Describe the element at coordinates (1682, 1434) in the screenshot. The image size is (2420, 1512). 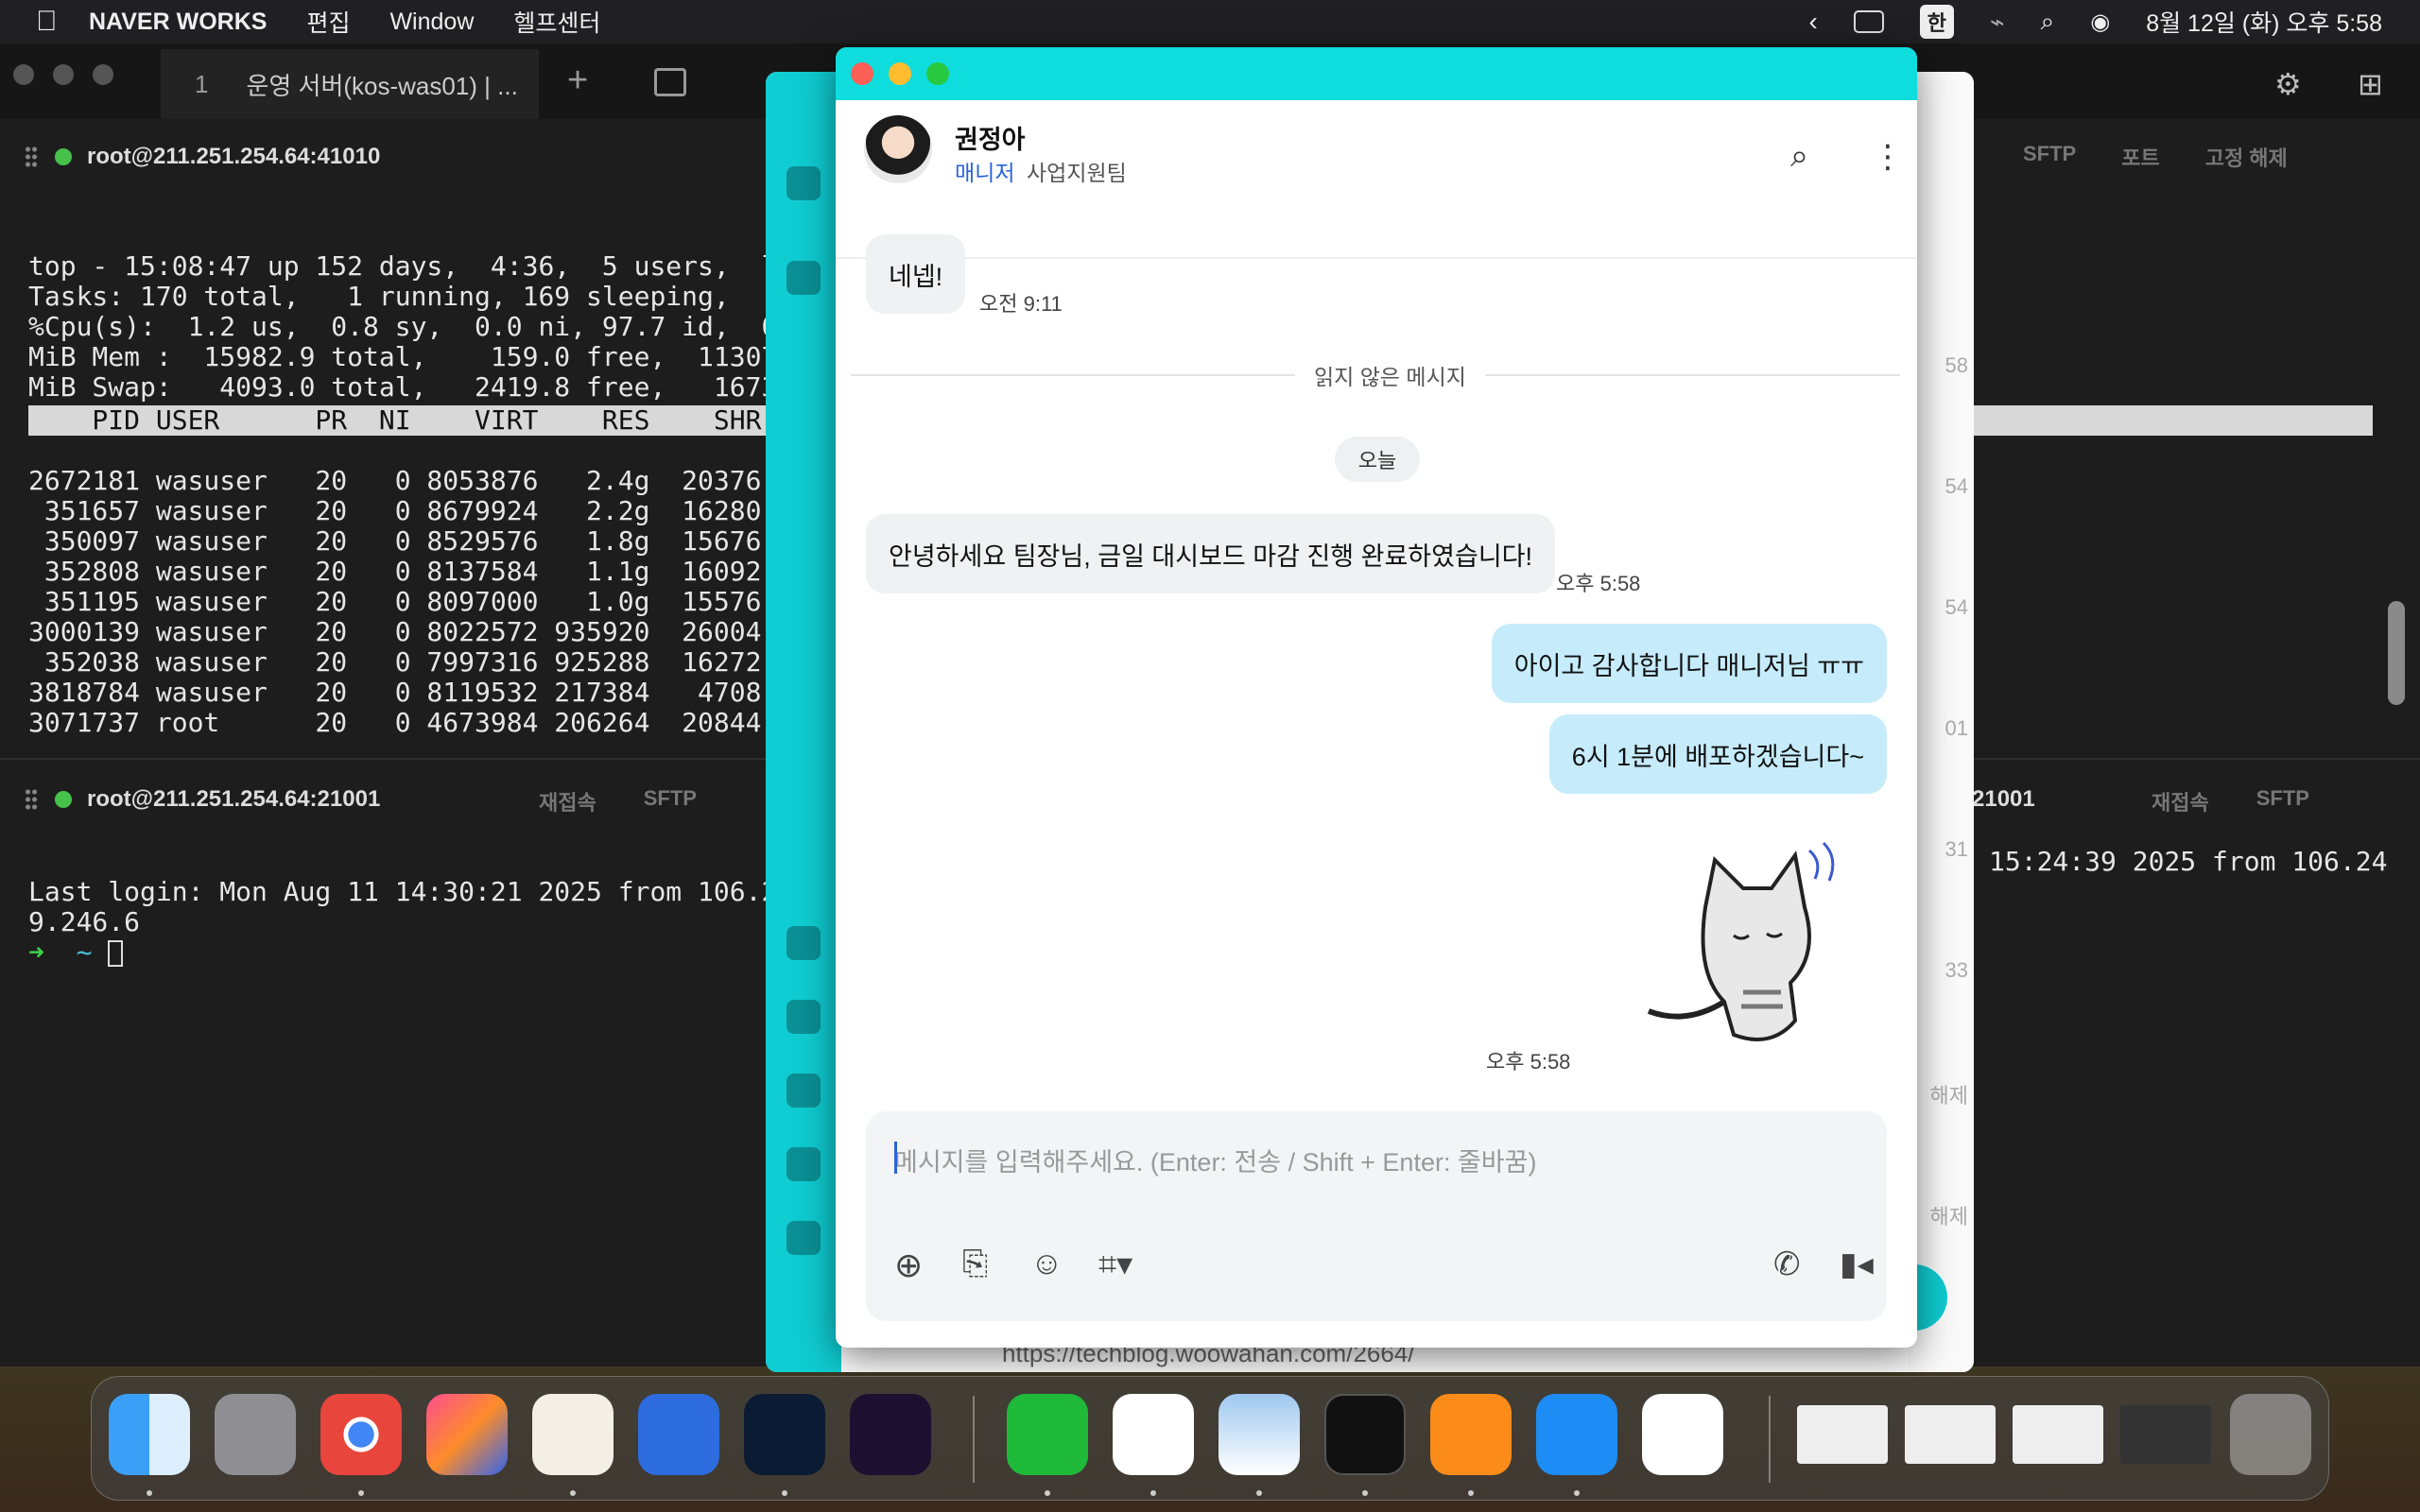
I see `naver-app-icon` at that location.